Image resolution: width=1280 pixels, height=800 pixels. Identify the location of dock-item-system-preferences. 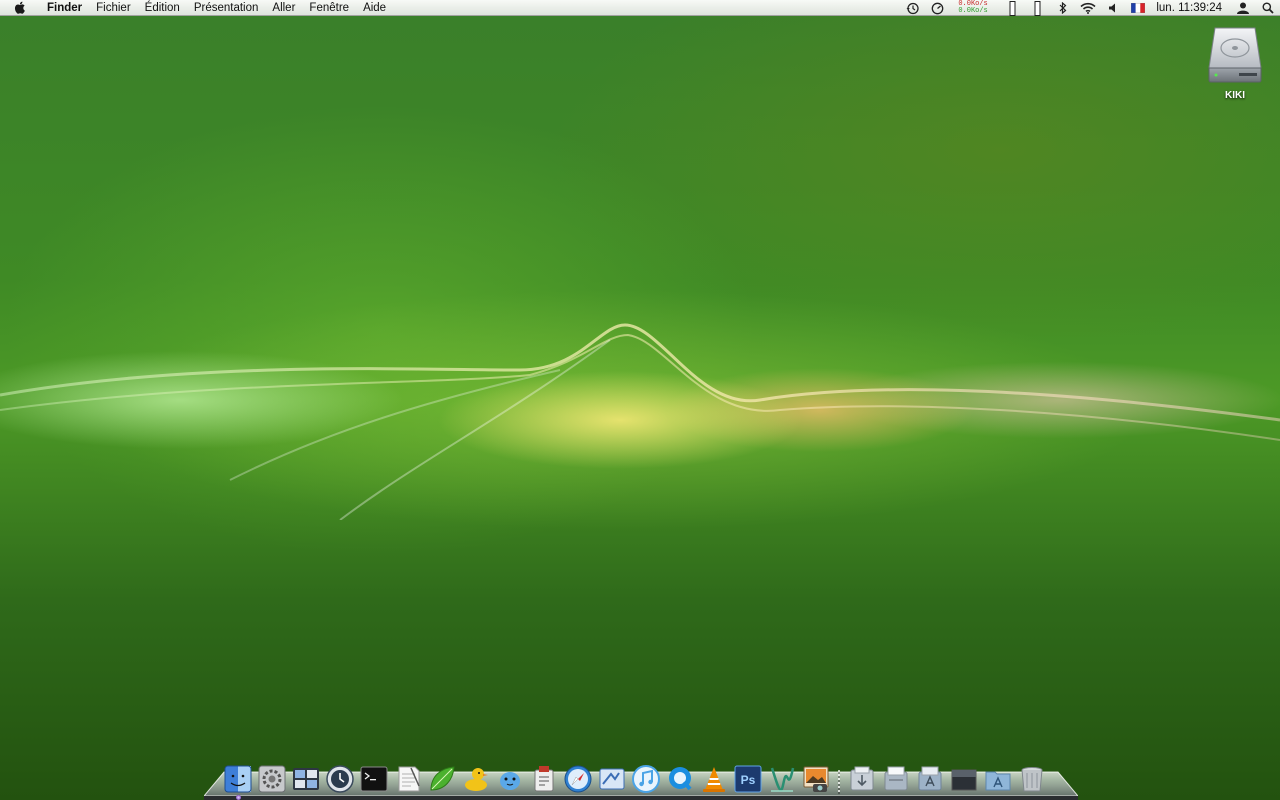
(272, 775).